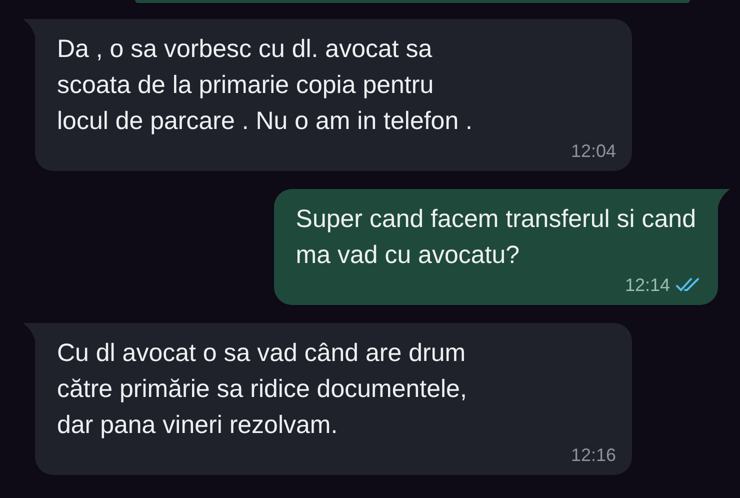 The image size is (740, 498). Describe the element at coordinates (593, 455) in the screenshot. I see `message-time: 12:16` at that location.